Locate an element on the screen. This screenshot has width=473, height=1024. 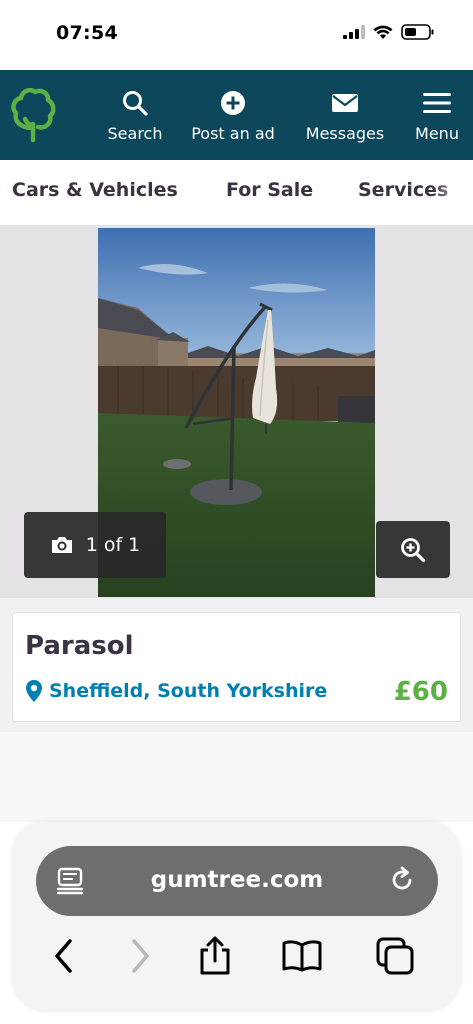
nav-post-ad-button: Post an ad is located at coordinates (233, 115).